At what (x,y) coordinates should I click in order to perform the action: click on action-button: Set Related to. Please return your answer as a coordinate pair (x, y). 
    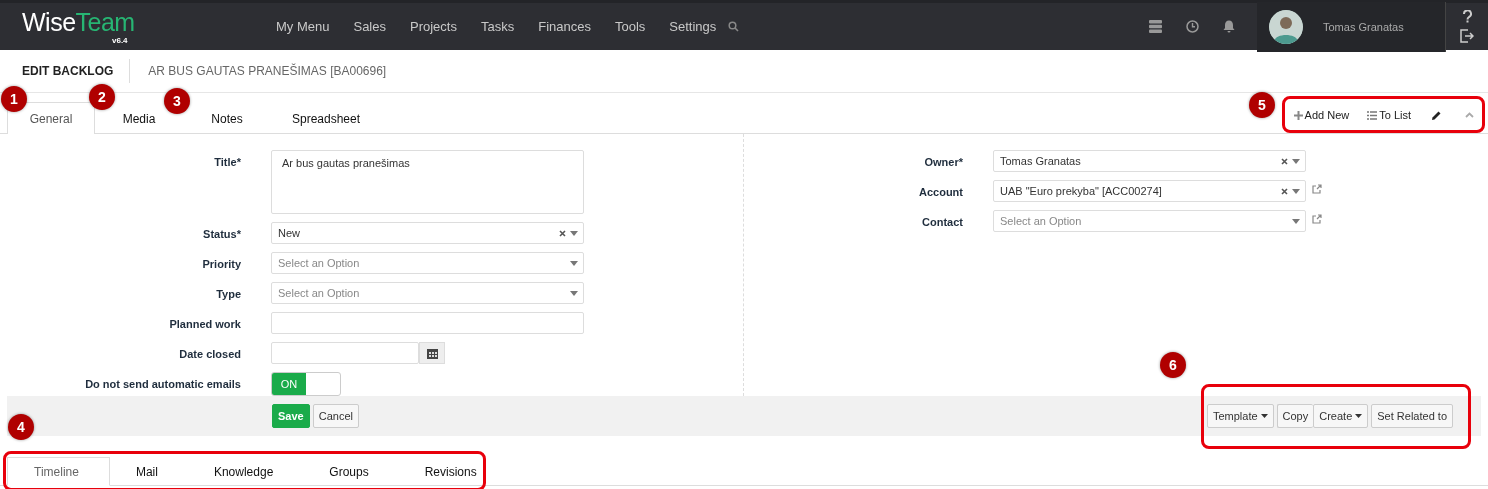
    Looking at the image, I should click on (1412, 416).